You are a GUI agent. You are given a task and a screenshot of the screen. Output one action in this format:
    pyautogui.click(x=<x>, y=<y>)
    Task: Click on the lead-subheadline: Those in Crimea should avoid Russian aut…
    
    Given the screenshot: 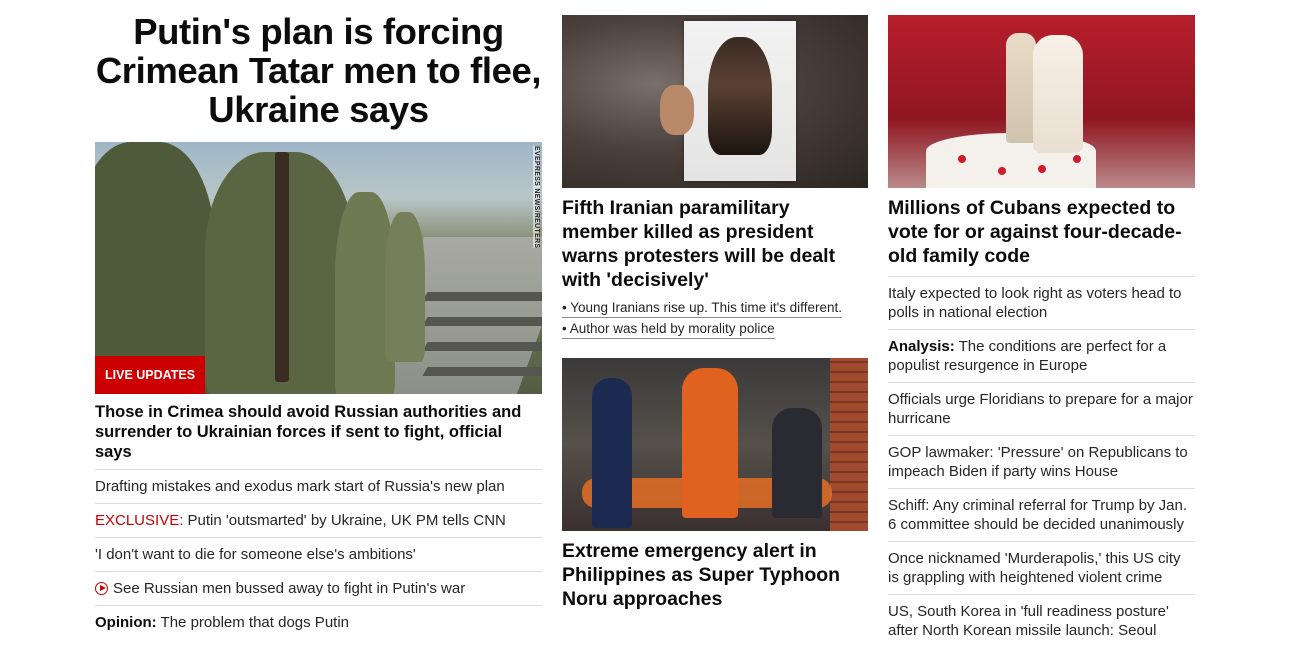 What is the action you would take?
    pyautogui.click(x=318, y=436)
    